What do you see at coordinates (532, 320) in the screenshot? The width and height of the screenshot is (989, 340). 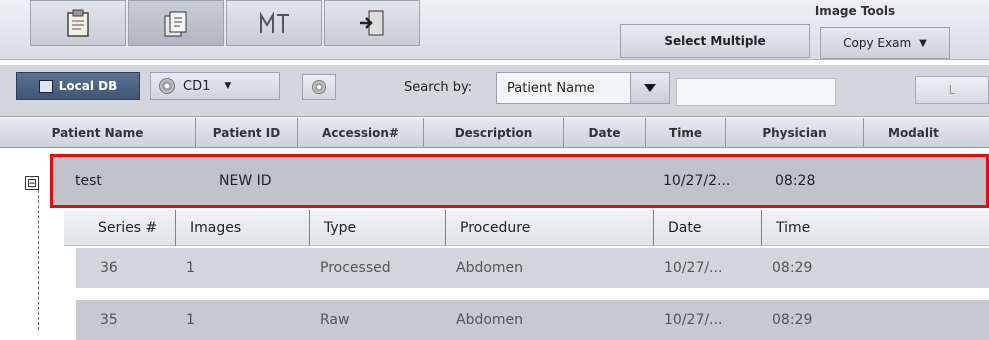 I see `series-row: 35 1 Raw Abdomen 10/27/... 08:29` at bounding box center [532, 320].